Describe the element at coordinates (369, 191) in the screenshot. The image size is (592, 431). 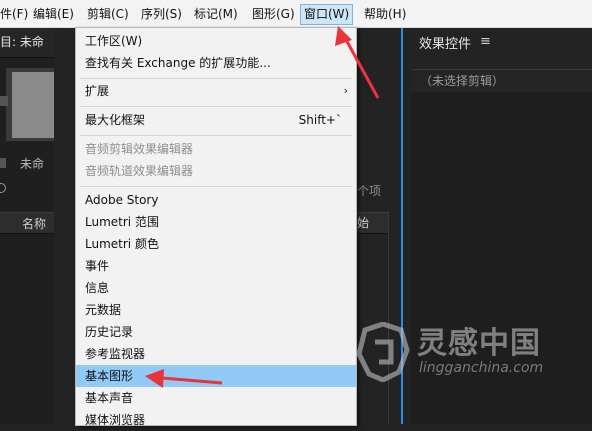
I see `item-count-text: 个项` at that location.